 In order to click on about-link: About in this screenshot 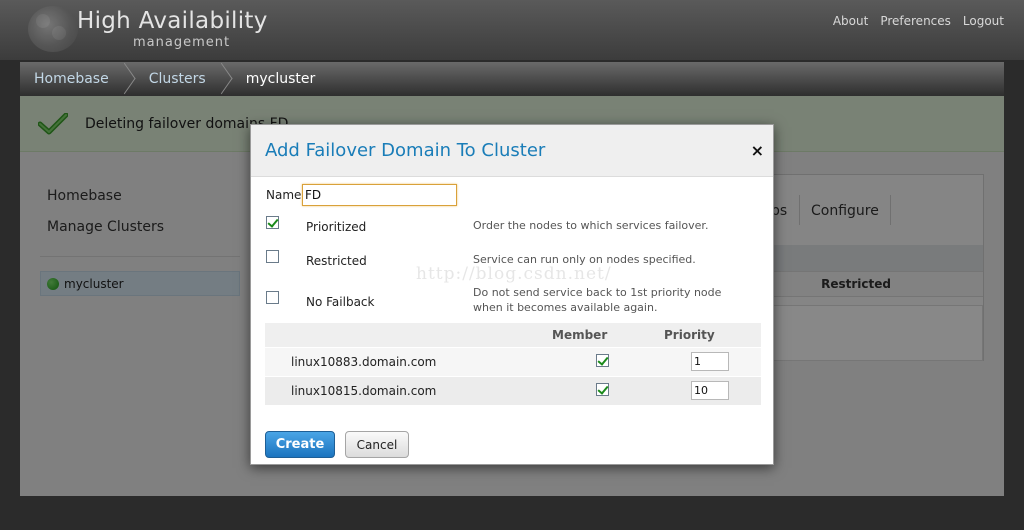, I will do `click(850, 21)`.